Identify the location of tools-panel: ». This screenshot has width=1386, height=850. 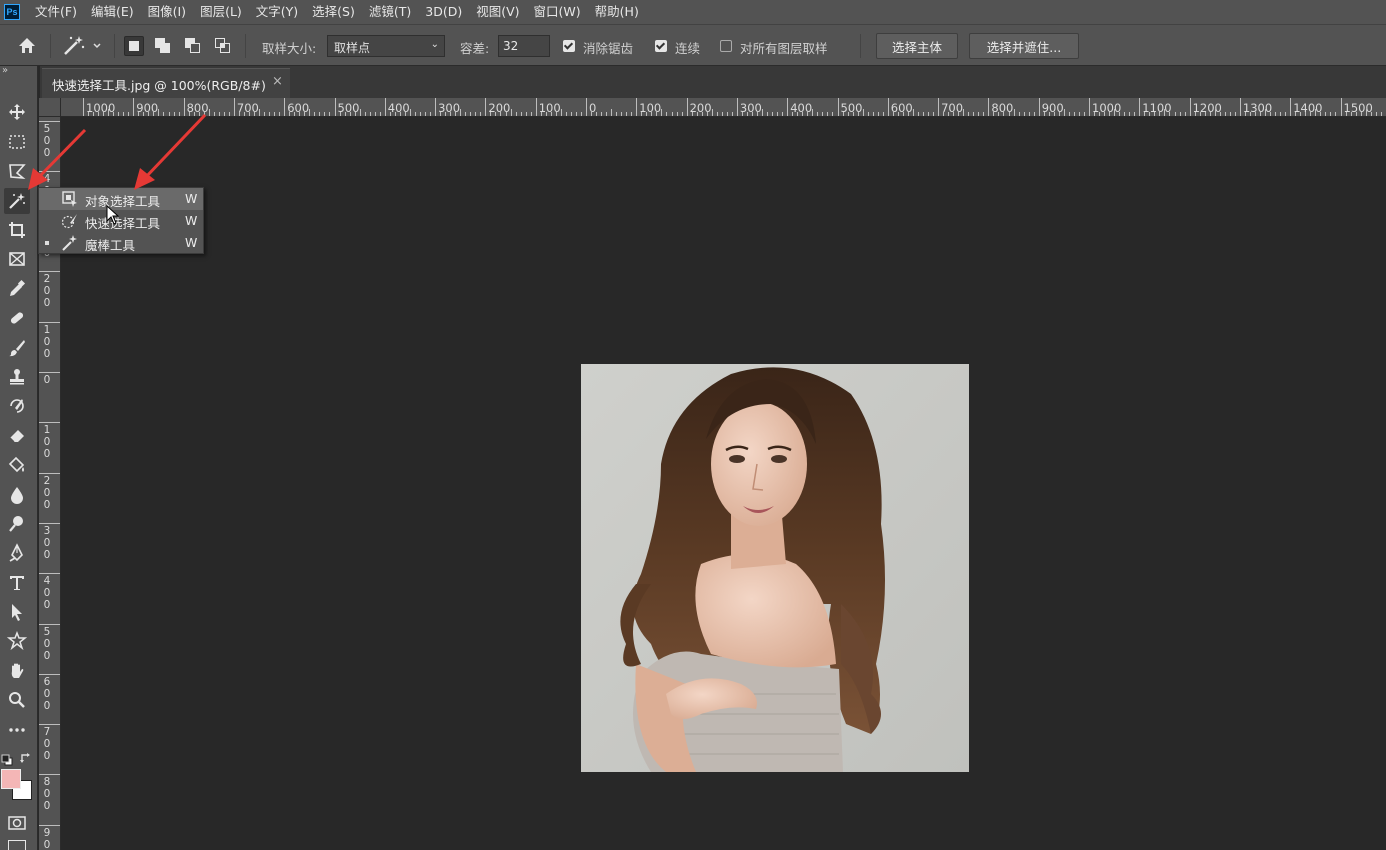
(19, 457).